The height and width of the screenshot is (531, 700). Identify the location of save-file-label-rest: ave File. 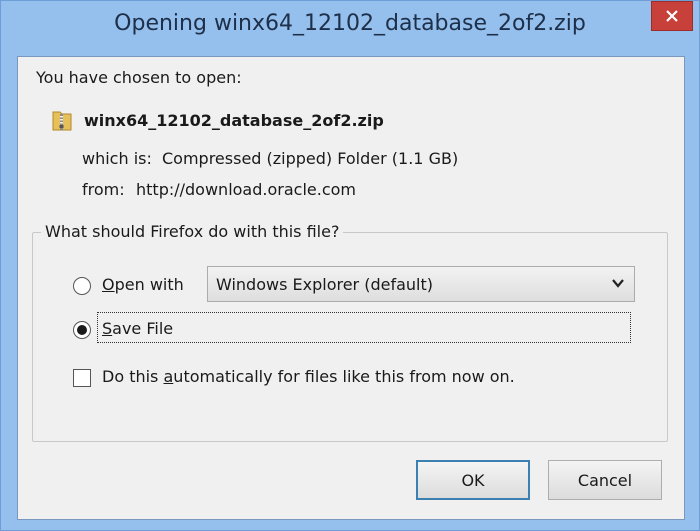
(143, 328).